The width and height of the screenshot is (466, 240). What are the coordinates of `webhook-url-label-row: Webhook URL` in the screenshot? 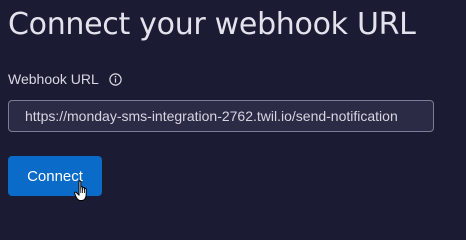 It's located at (65, 79).